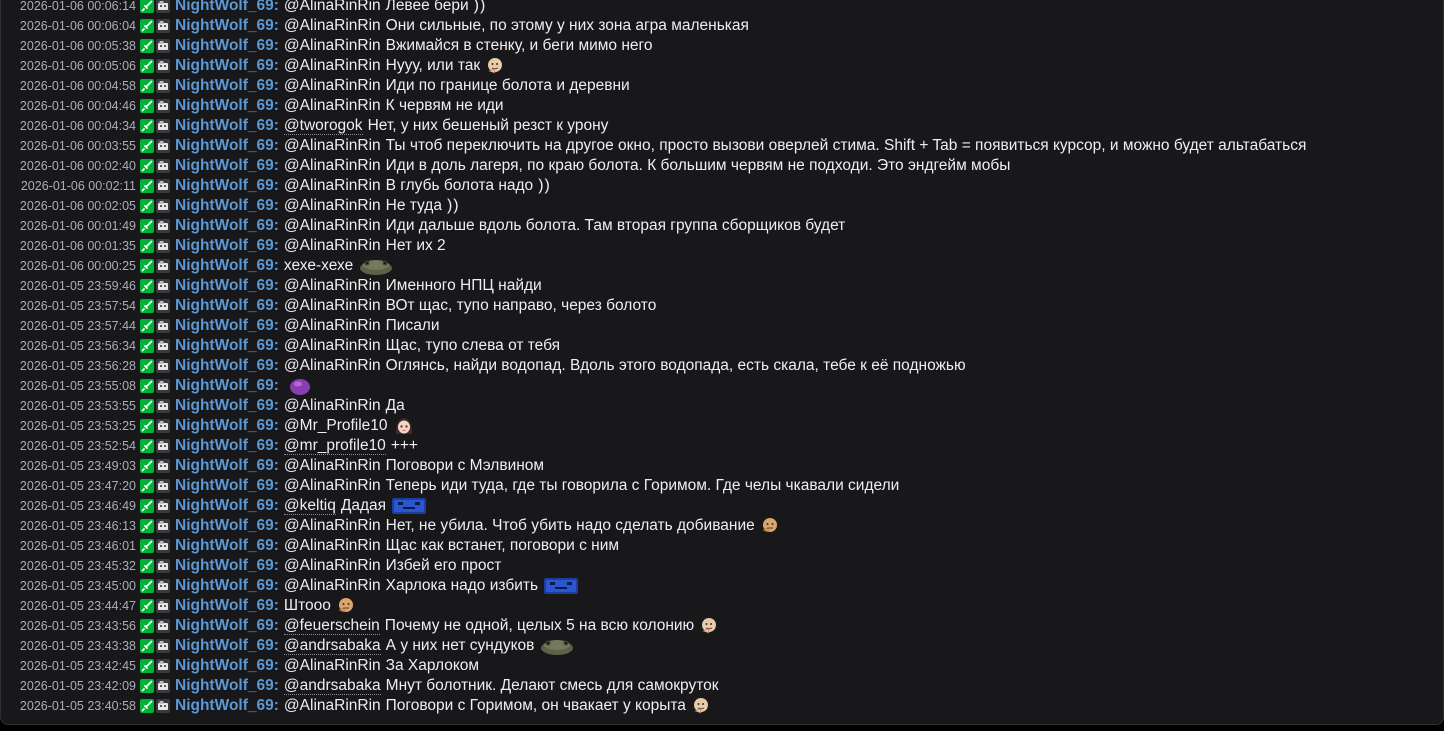 This screenshot has width=1444, height=731. What do you see at coordinates (404, 426) in the screenshot?
I see `anime-girl-emote` at bounding box center [404, 426].